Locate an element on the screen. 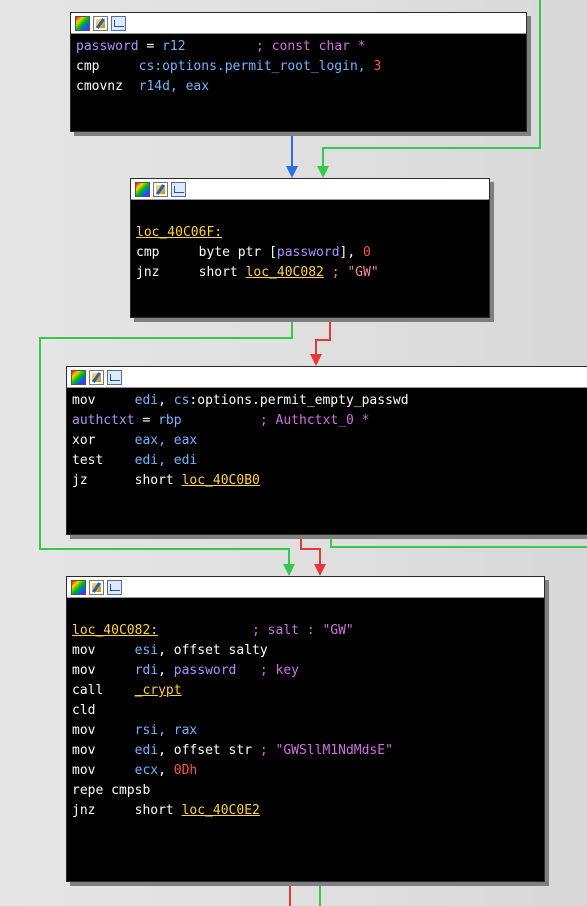 The width and height of the screenshot is (587, 906). asm-line: cmp byte ptr [password], 0 is located at coordinates (310, 253).